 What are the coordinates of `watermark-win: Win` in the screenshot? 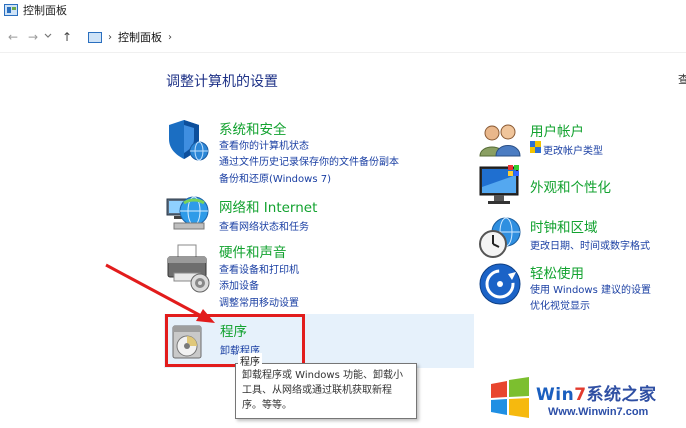 It's located at (555, 395).